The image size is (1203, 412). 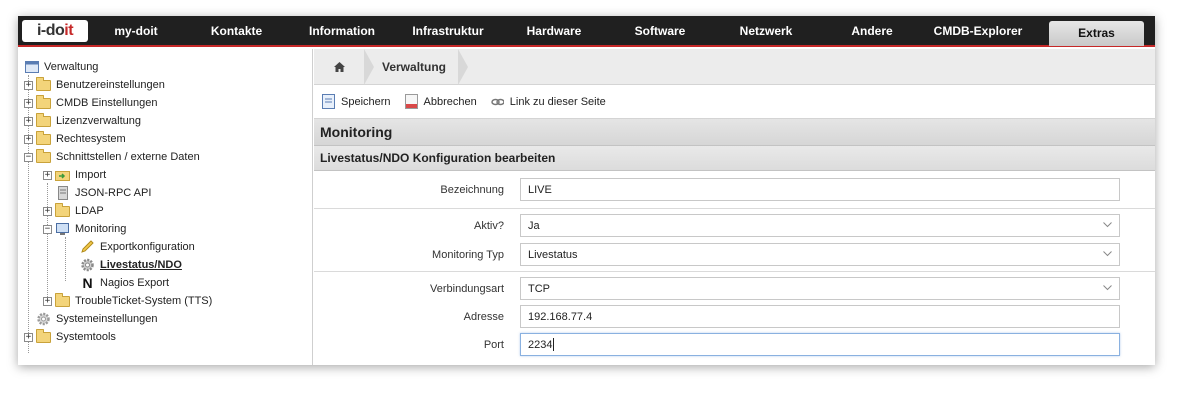 I want to click on cancel-button: Abbrechen, so click(x=440, y=101).